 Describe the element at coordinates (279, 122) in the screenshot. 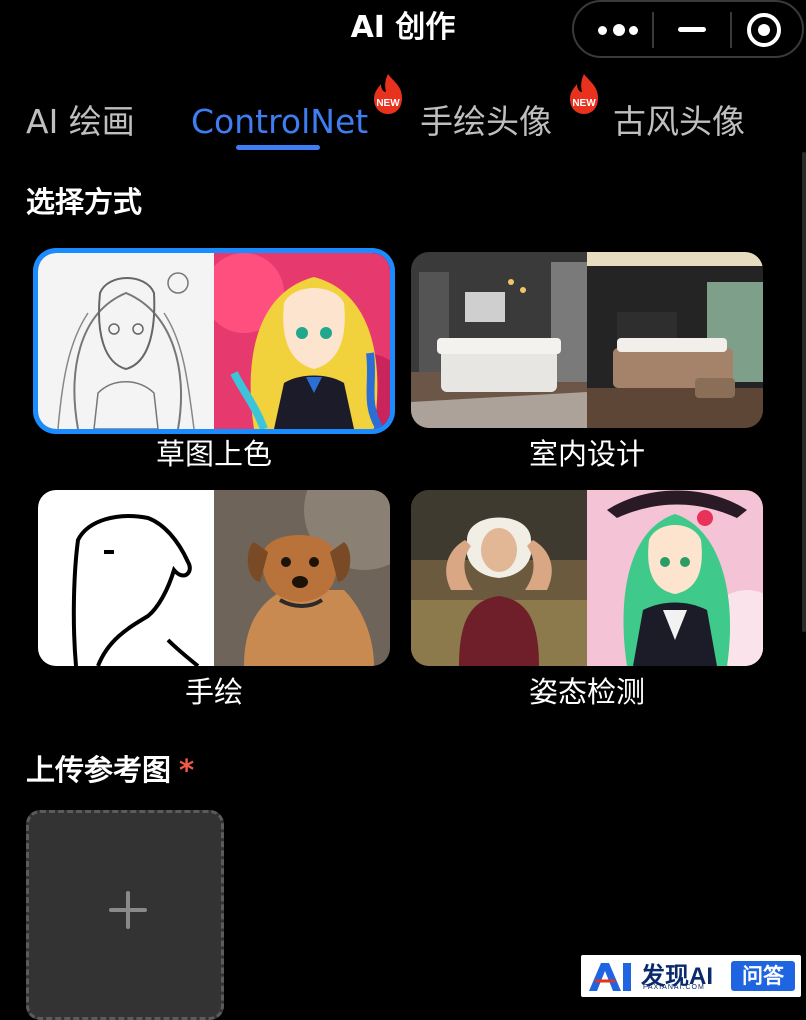

I see `tab-controlnet: ControlNet` at that location.